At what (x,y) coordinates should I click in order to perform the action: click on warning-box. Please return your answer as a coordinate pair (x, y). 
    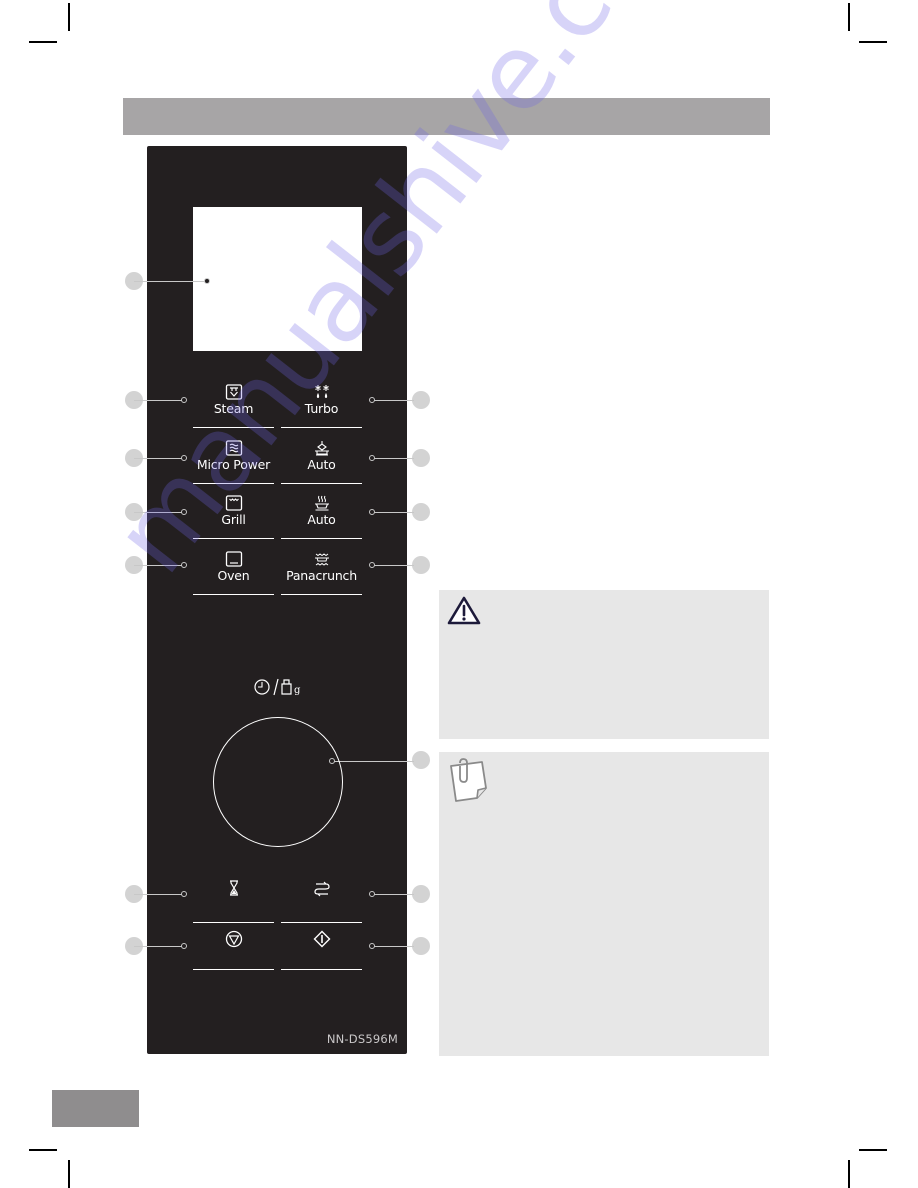
    Looking at the image, I should click on (604, 664).